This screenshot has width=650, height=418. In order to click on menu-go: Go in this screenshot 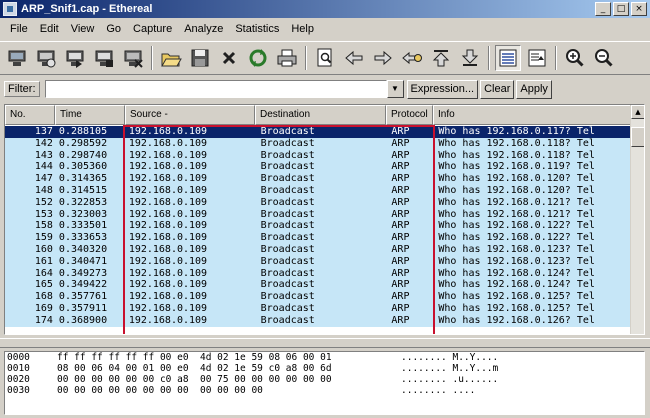, I will do `click(113, 29)`.